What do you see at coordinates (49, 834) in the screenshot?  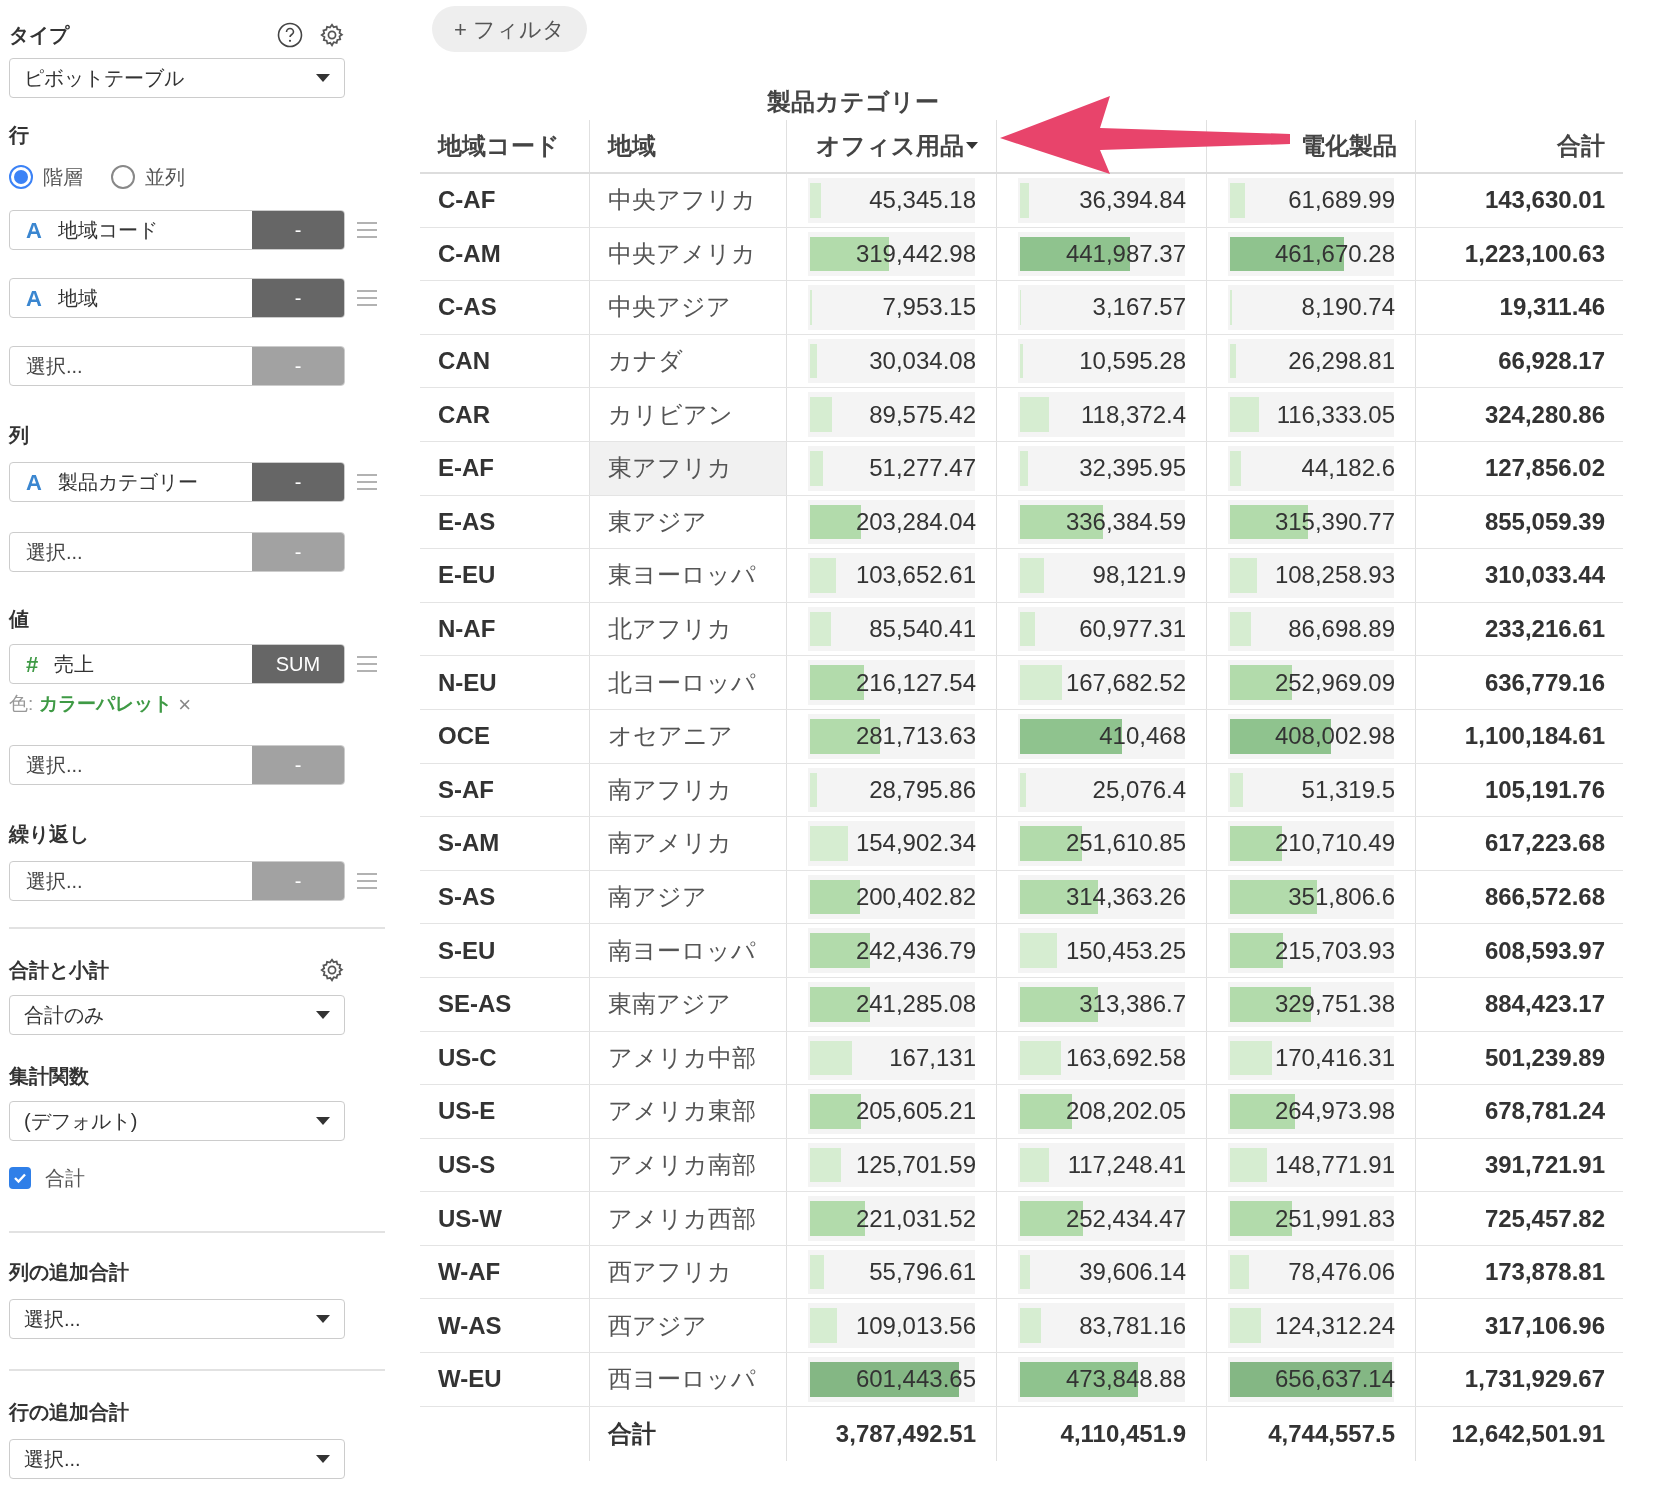 I see `section-label: 繰り返し` at bounding box center [49, 834].